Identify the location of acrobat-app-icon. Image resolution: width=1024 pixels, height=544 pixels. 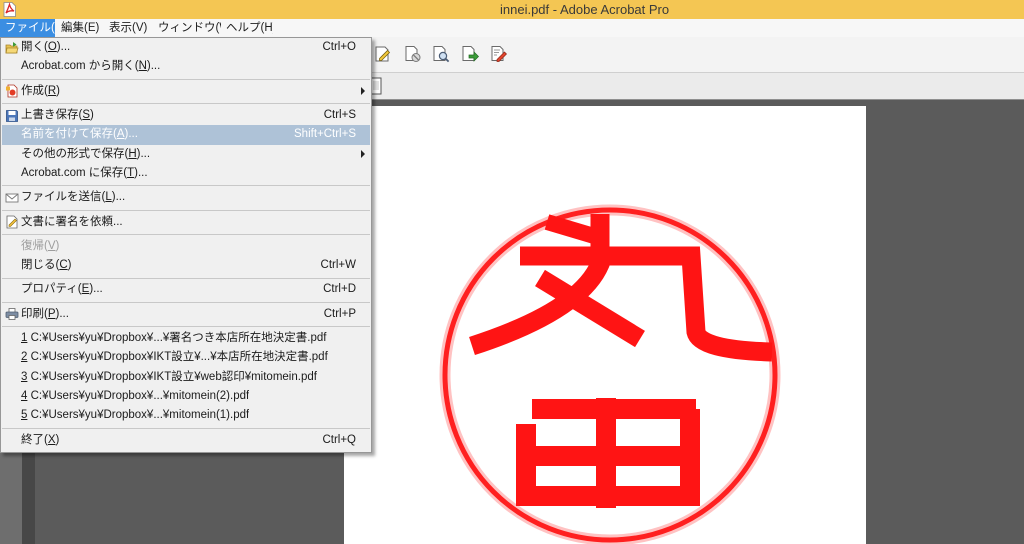
(9, 9).